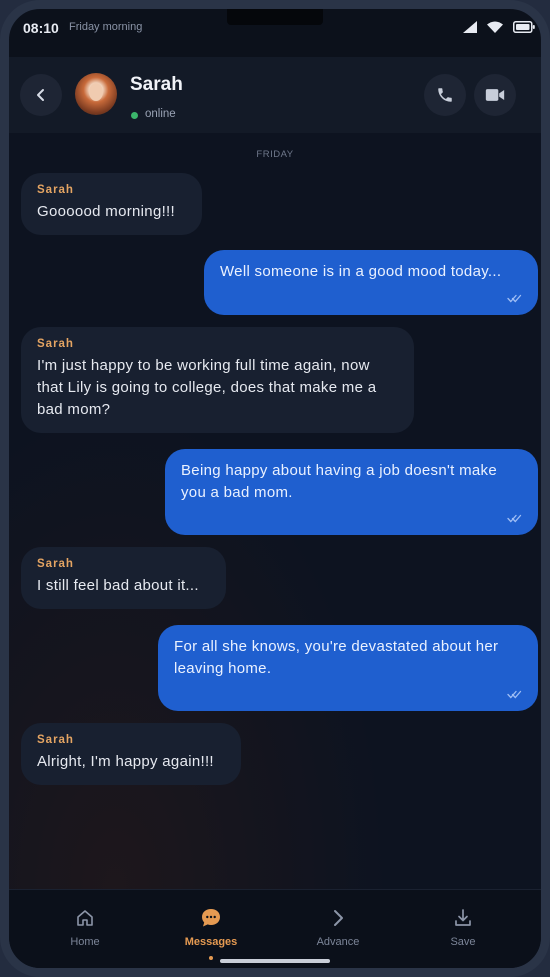 The height and width of the screenshot is (977, 550). I want to click on status-day: Friday morning, so click(106, 27).